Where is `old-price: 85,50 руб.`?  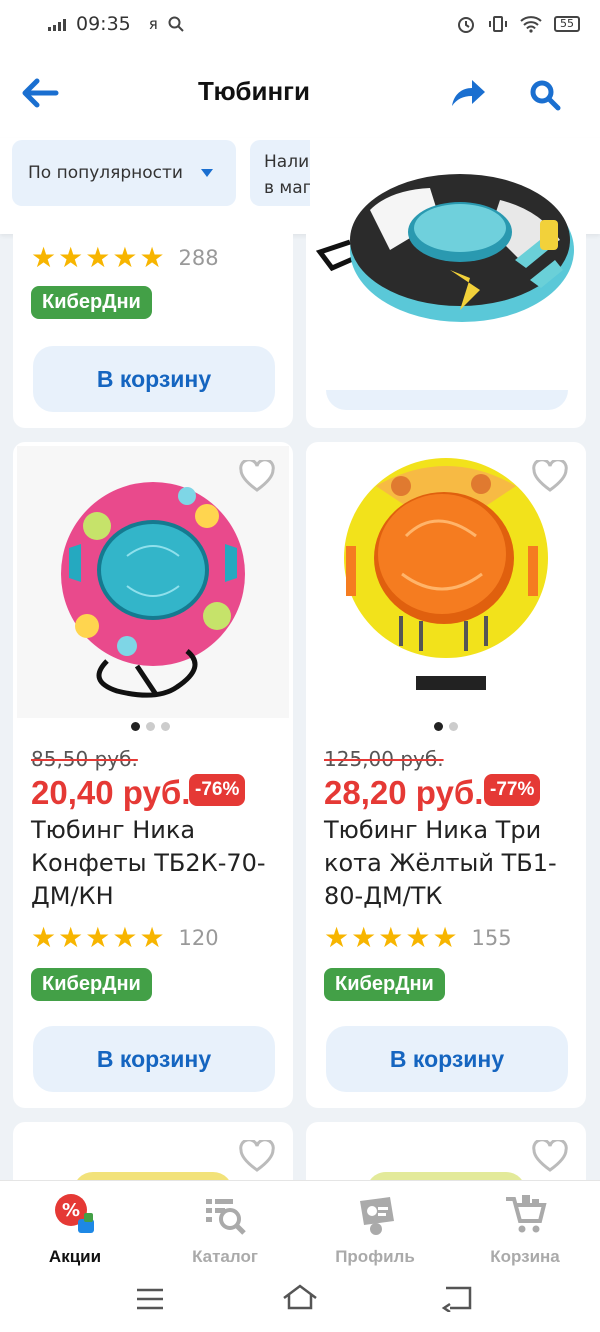 old-price: 85,50 руб. is located at coordinates (84, 759).